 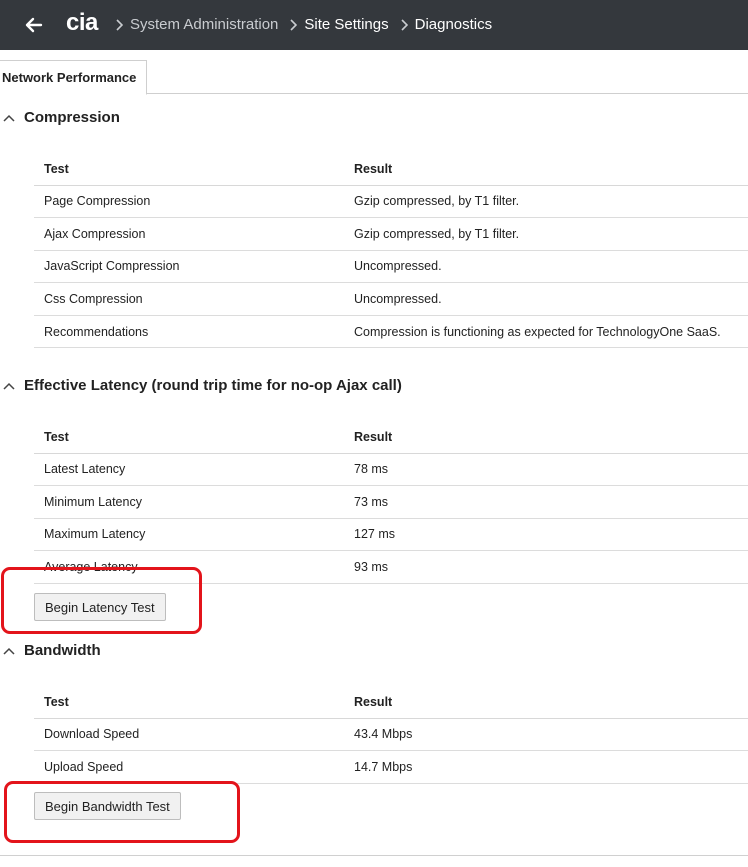 I want to click on test-cell: Upload Speed, so click(x=189, y=767).